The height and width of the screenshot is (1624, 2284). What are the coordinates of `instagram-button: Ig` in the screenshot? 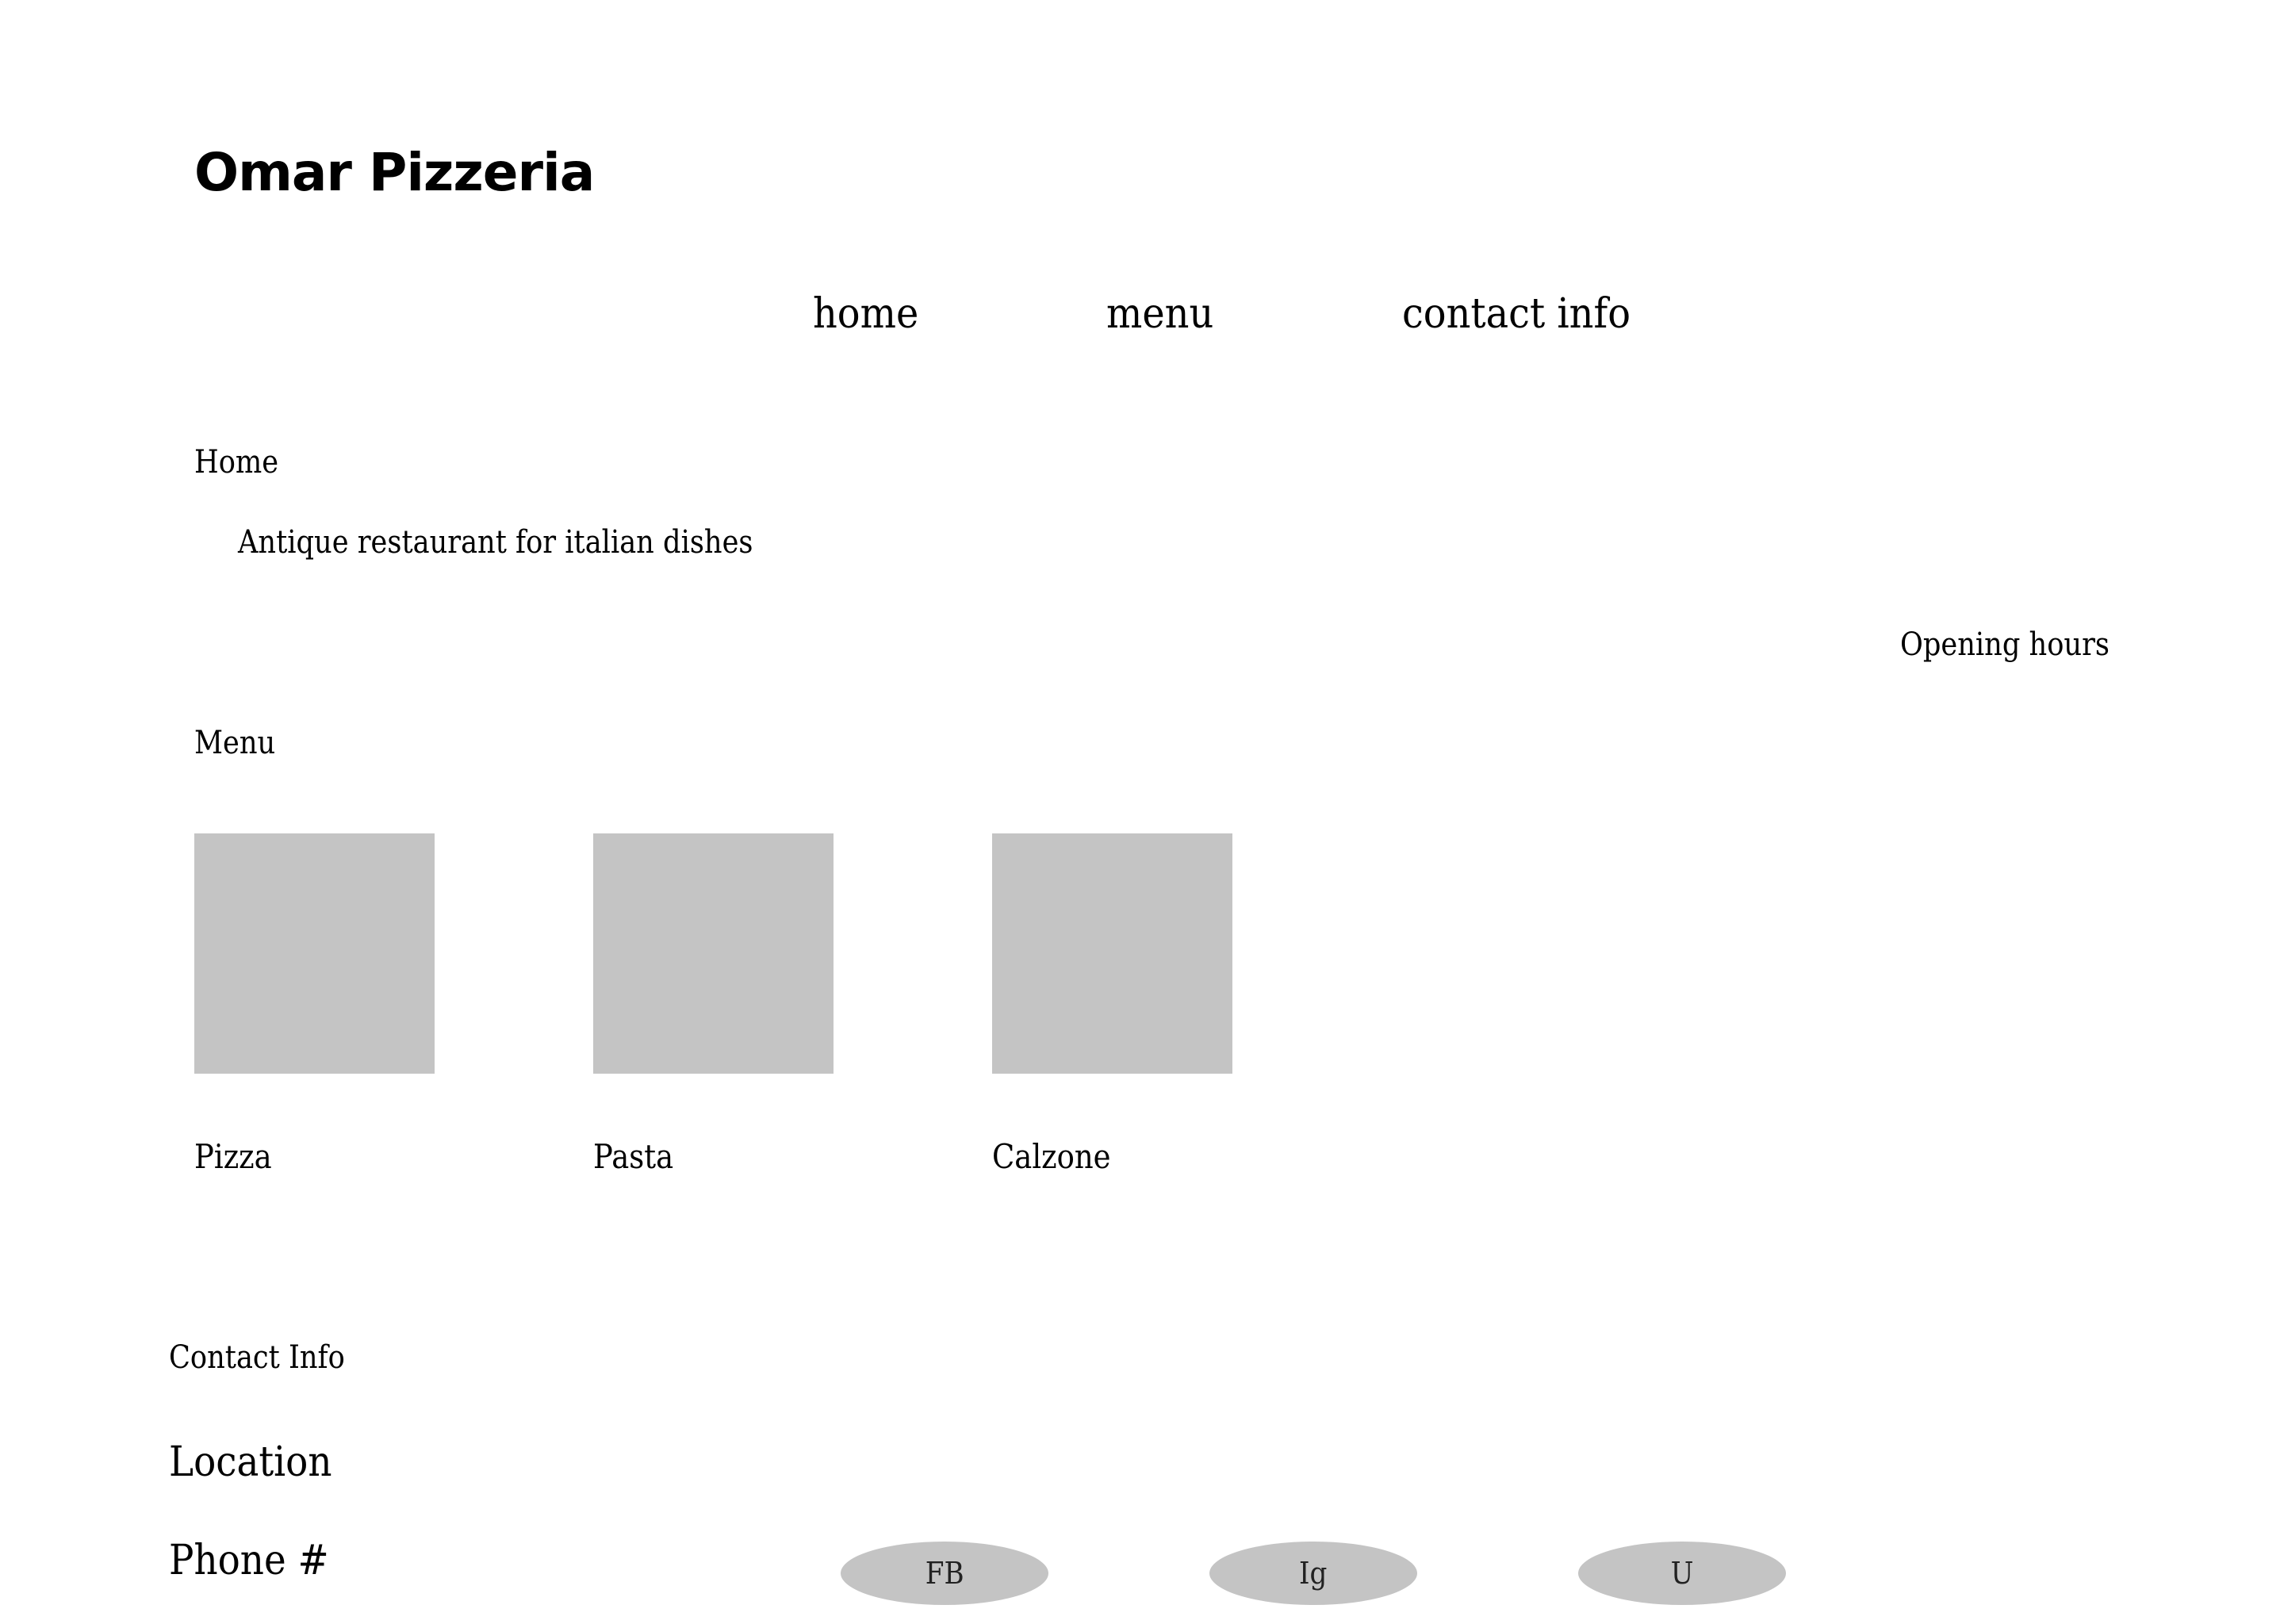 It's located at (1313, 1573).